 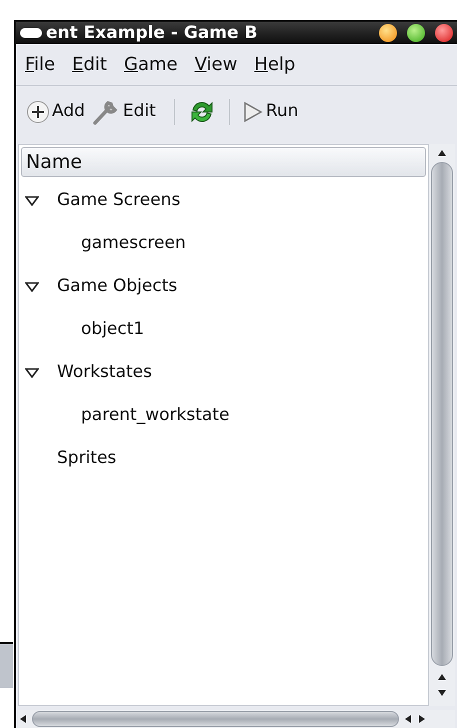 What do you see at coordinates (275, 64) in the screenshot?
I see `menu-item: Help` at bounding box center [275, 64].